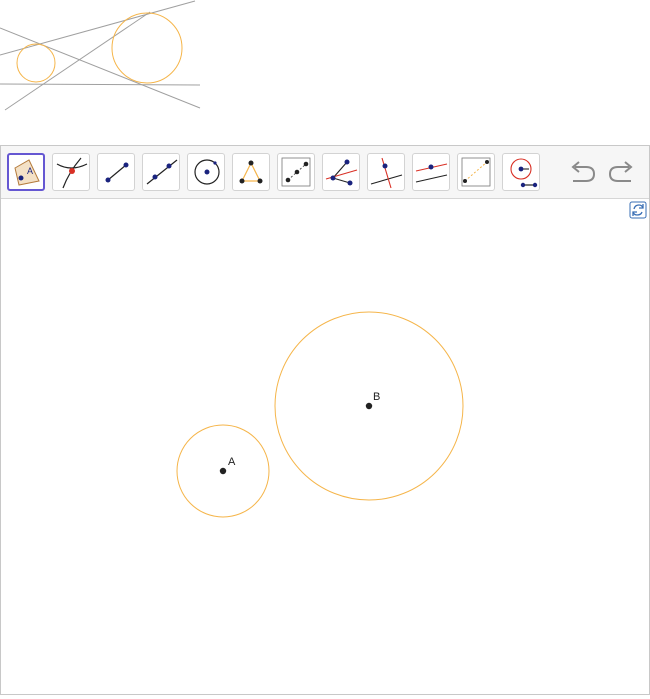  I want to click on toolbar: A, so click(325, 172).